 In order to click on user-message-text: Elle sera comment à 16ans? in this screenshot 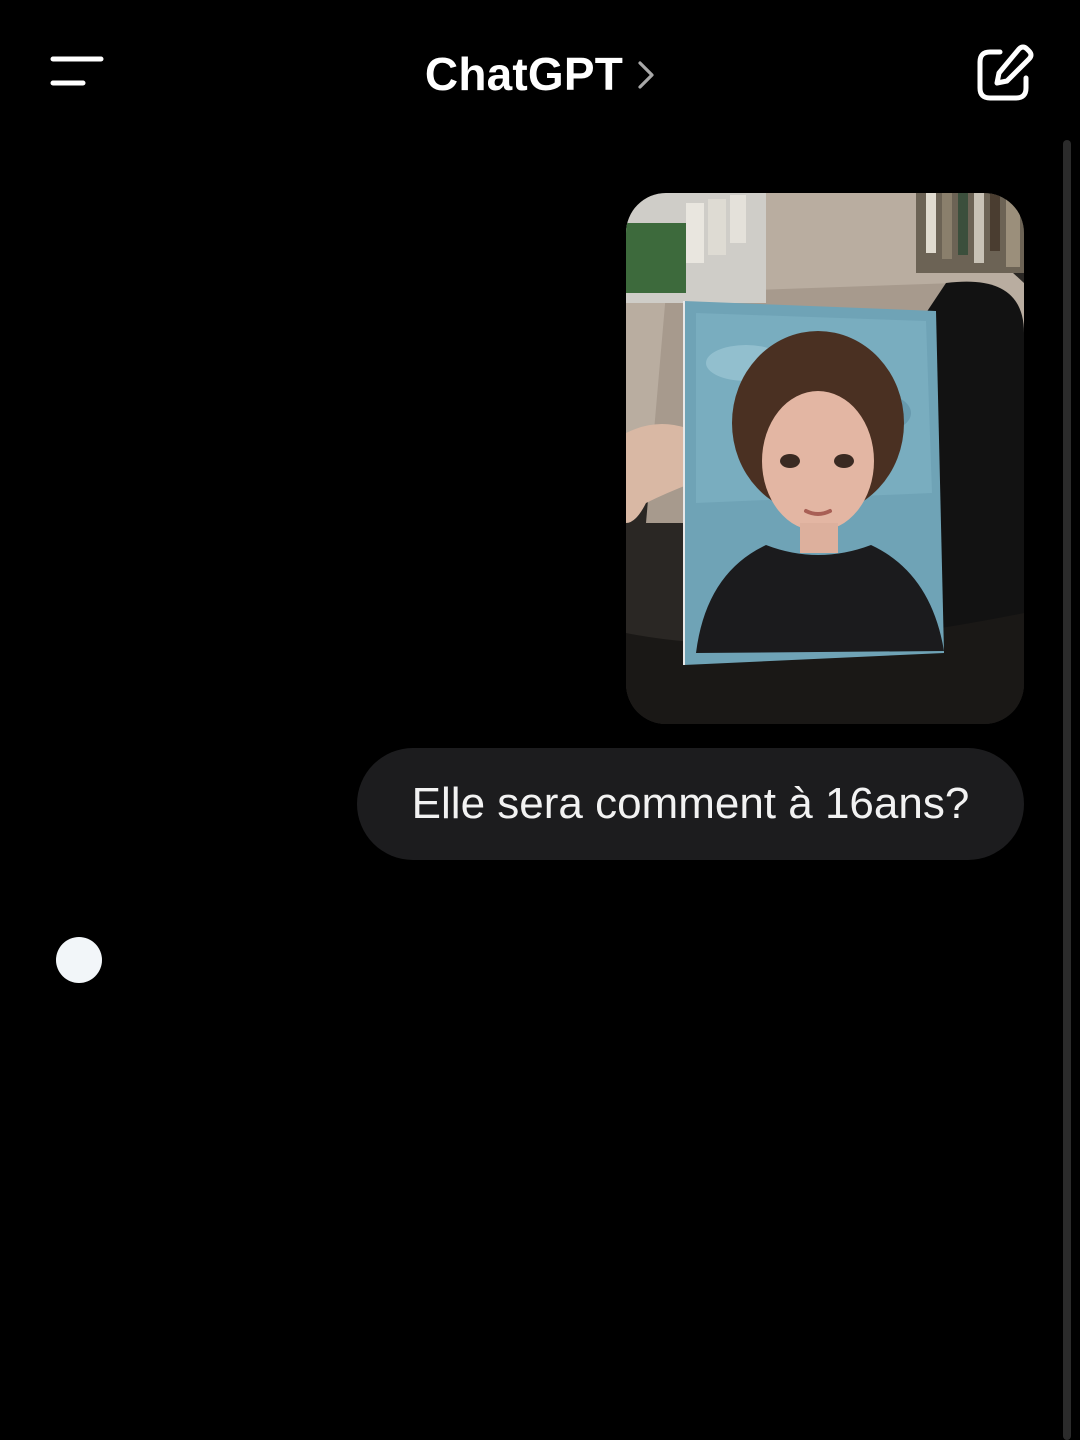, I will do `click(690, 803)`.